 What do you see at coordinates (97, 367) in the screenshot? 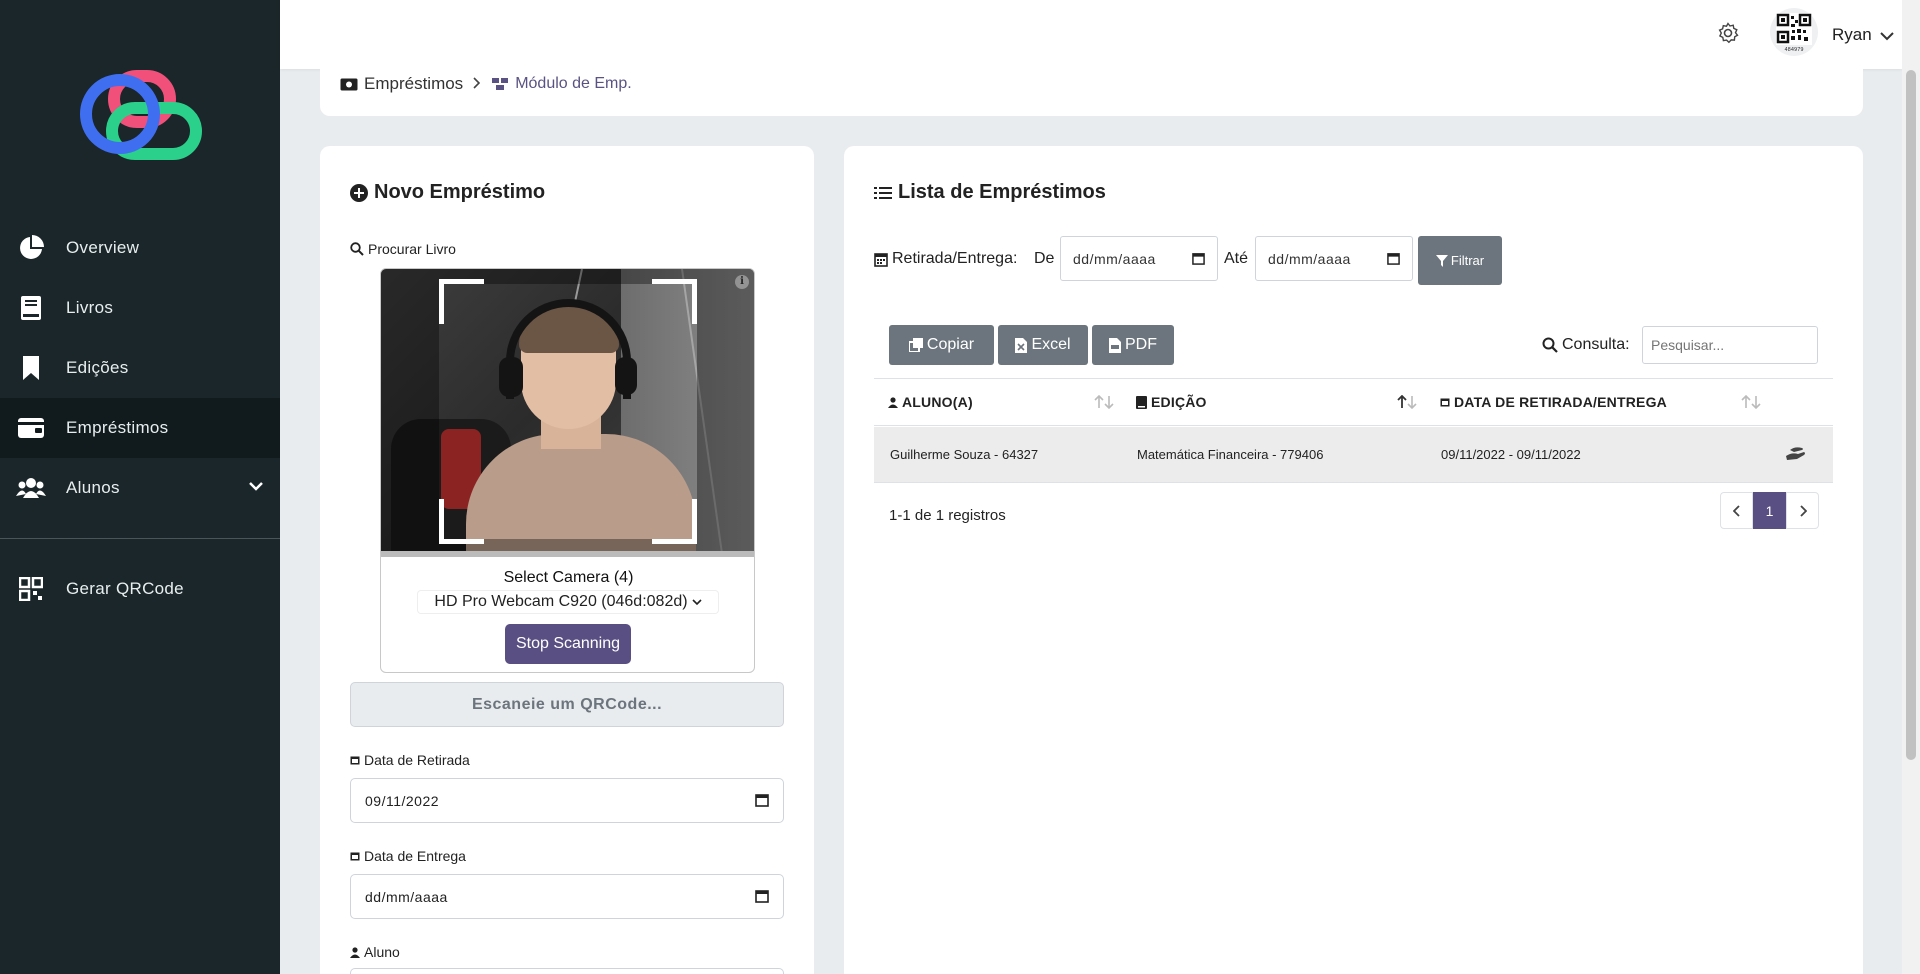
I see `sidebar-item-label: Edições` at bounding box center [97, 367].